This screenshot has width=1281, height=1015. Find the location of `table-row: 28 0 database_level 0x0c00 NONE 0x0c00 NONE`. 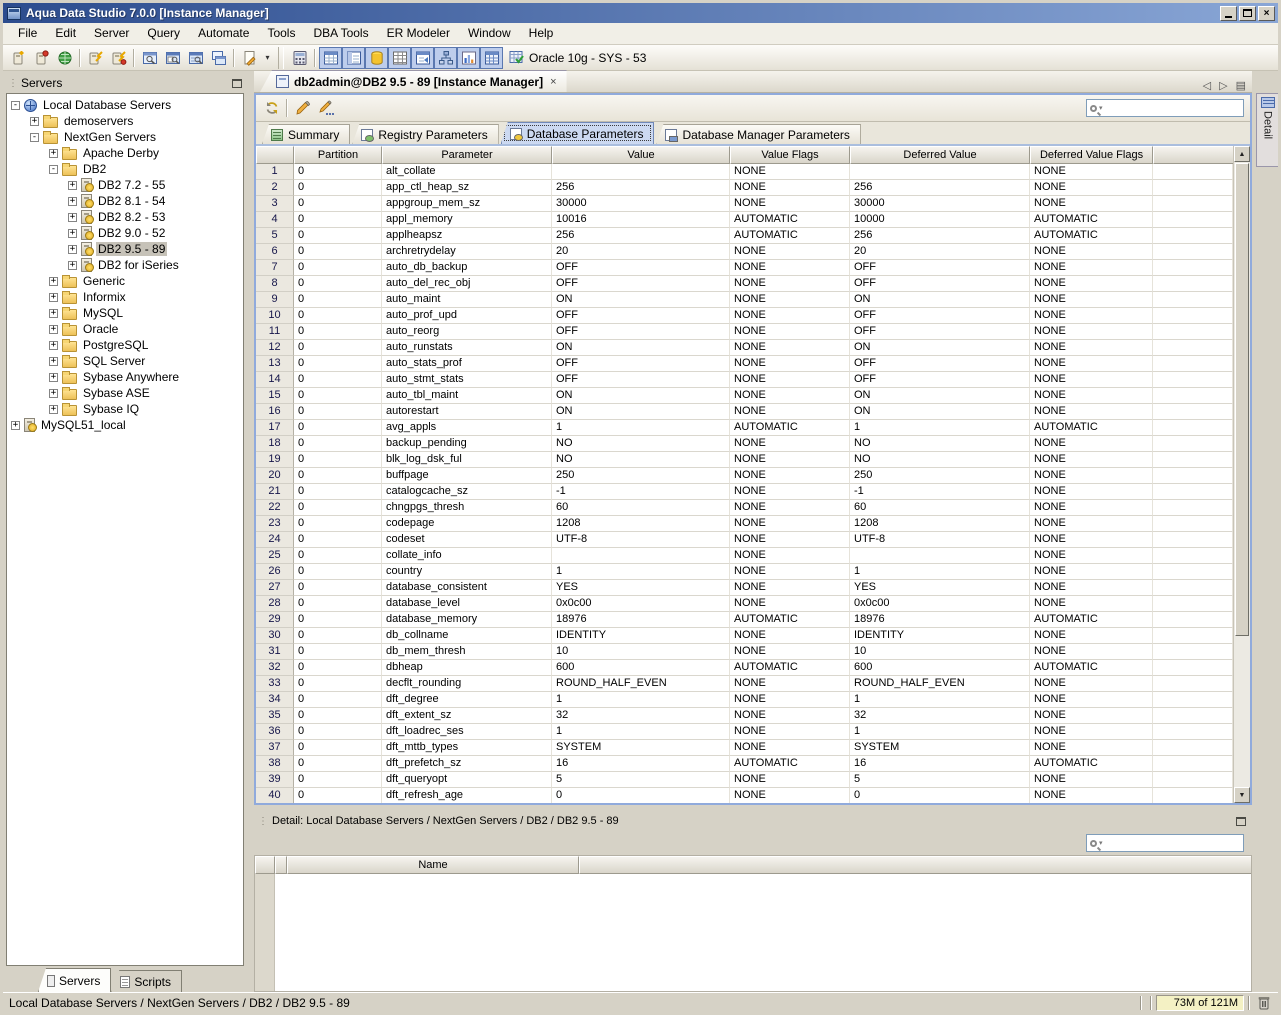

table-row: 28 0 database_level 0x0c00 NONE 0x0c00 NONE is located at coordinates (744, 604).